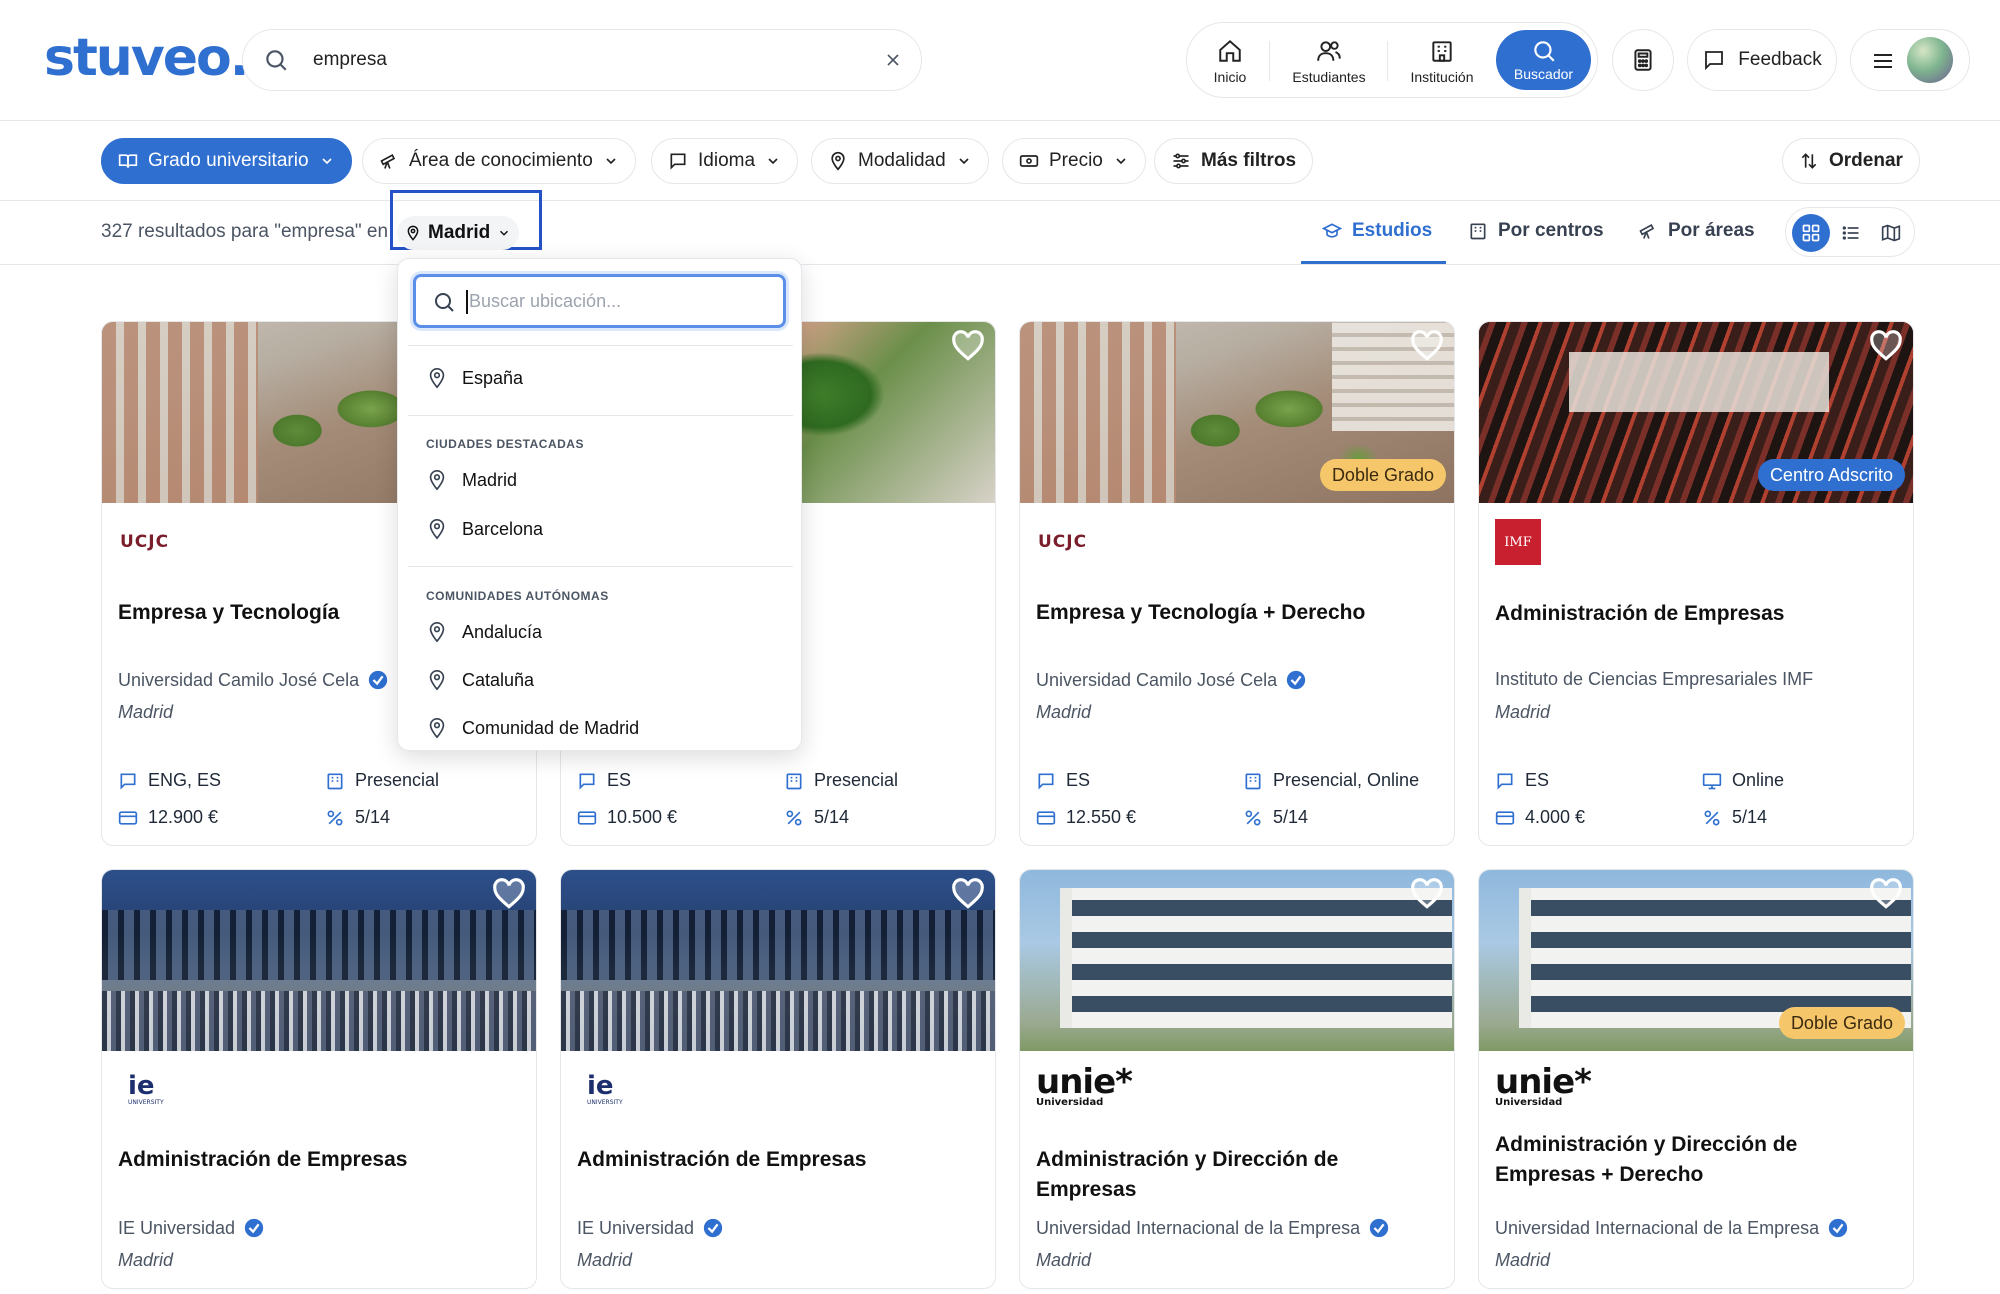  What do you see at coordinates (389, 161) in the screenshot?
I see `telescope-icon` at bounding box center [389, 161].